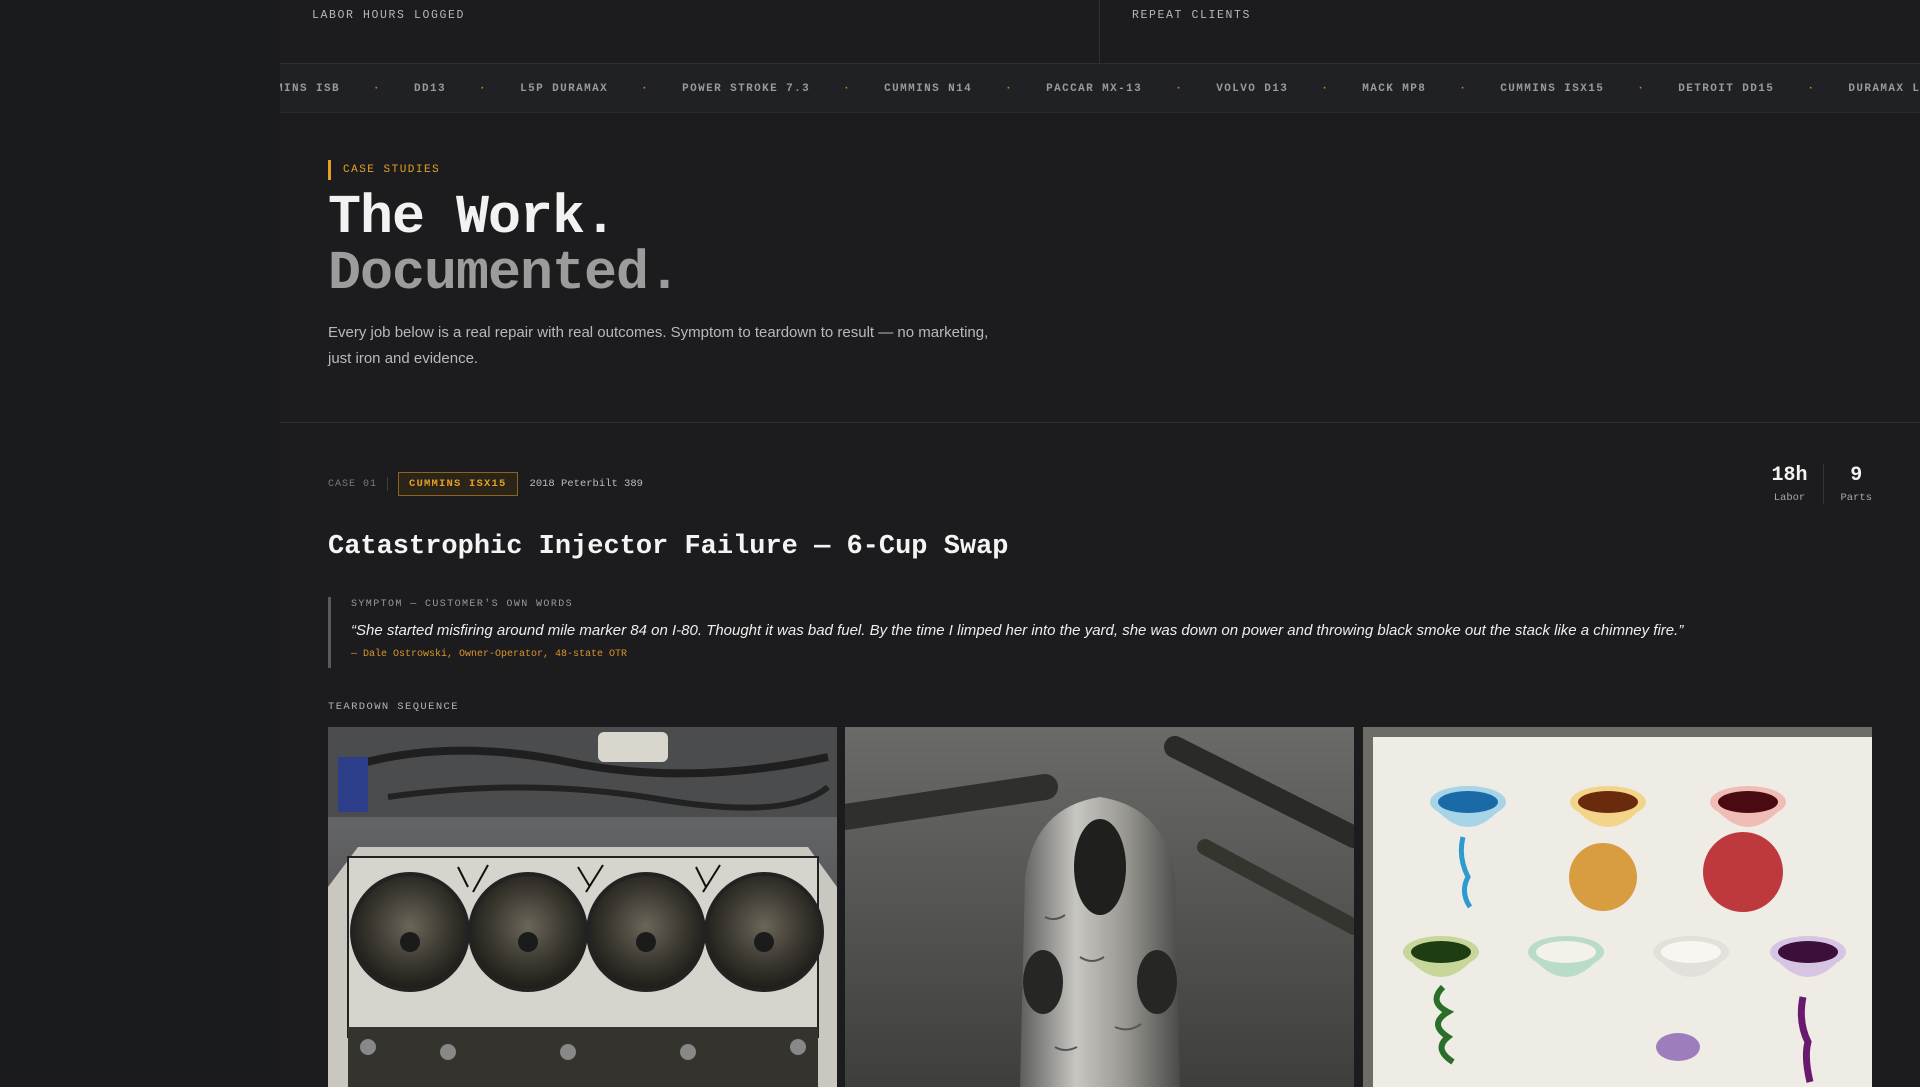  Describe the element at coordinates (462, 604) in the screenshot. I see `symptom-label: SYMPTOM — CUSTOMER'S OWN WORDS` at that location.